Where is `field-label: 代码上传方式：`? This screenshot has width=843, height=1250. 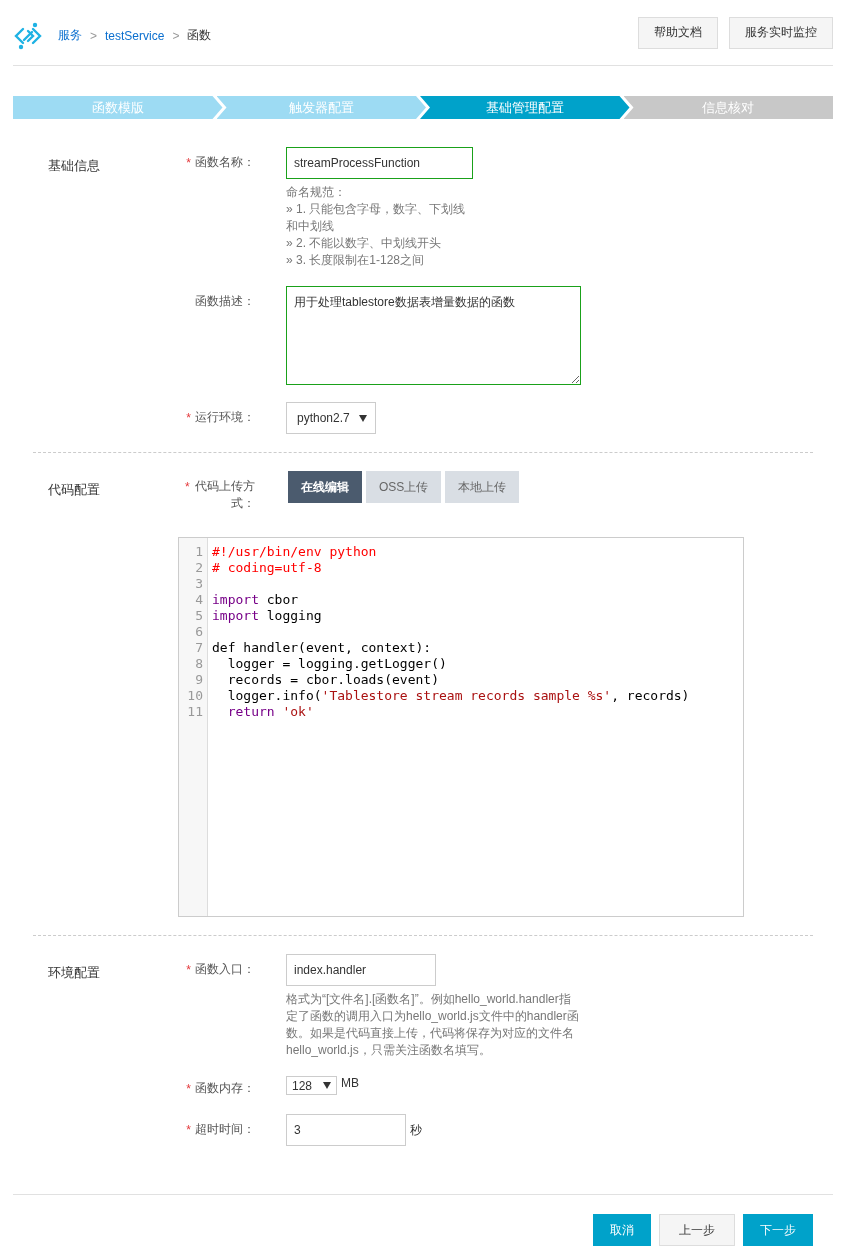 field-label: 代码上传方式： is located at coordinates (224, 495).